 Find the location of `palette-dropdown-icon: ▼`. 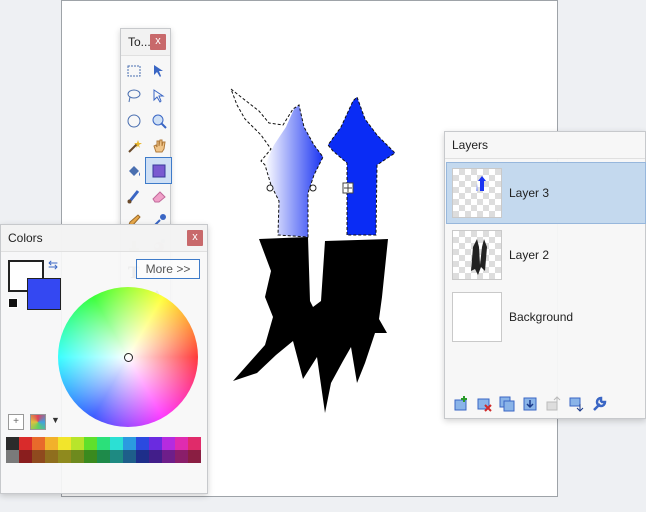

palette-dropdown-icon: ▼ is located at coordinates (55, 420).